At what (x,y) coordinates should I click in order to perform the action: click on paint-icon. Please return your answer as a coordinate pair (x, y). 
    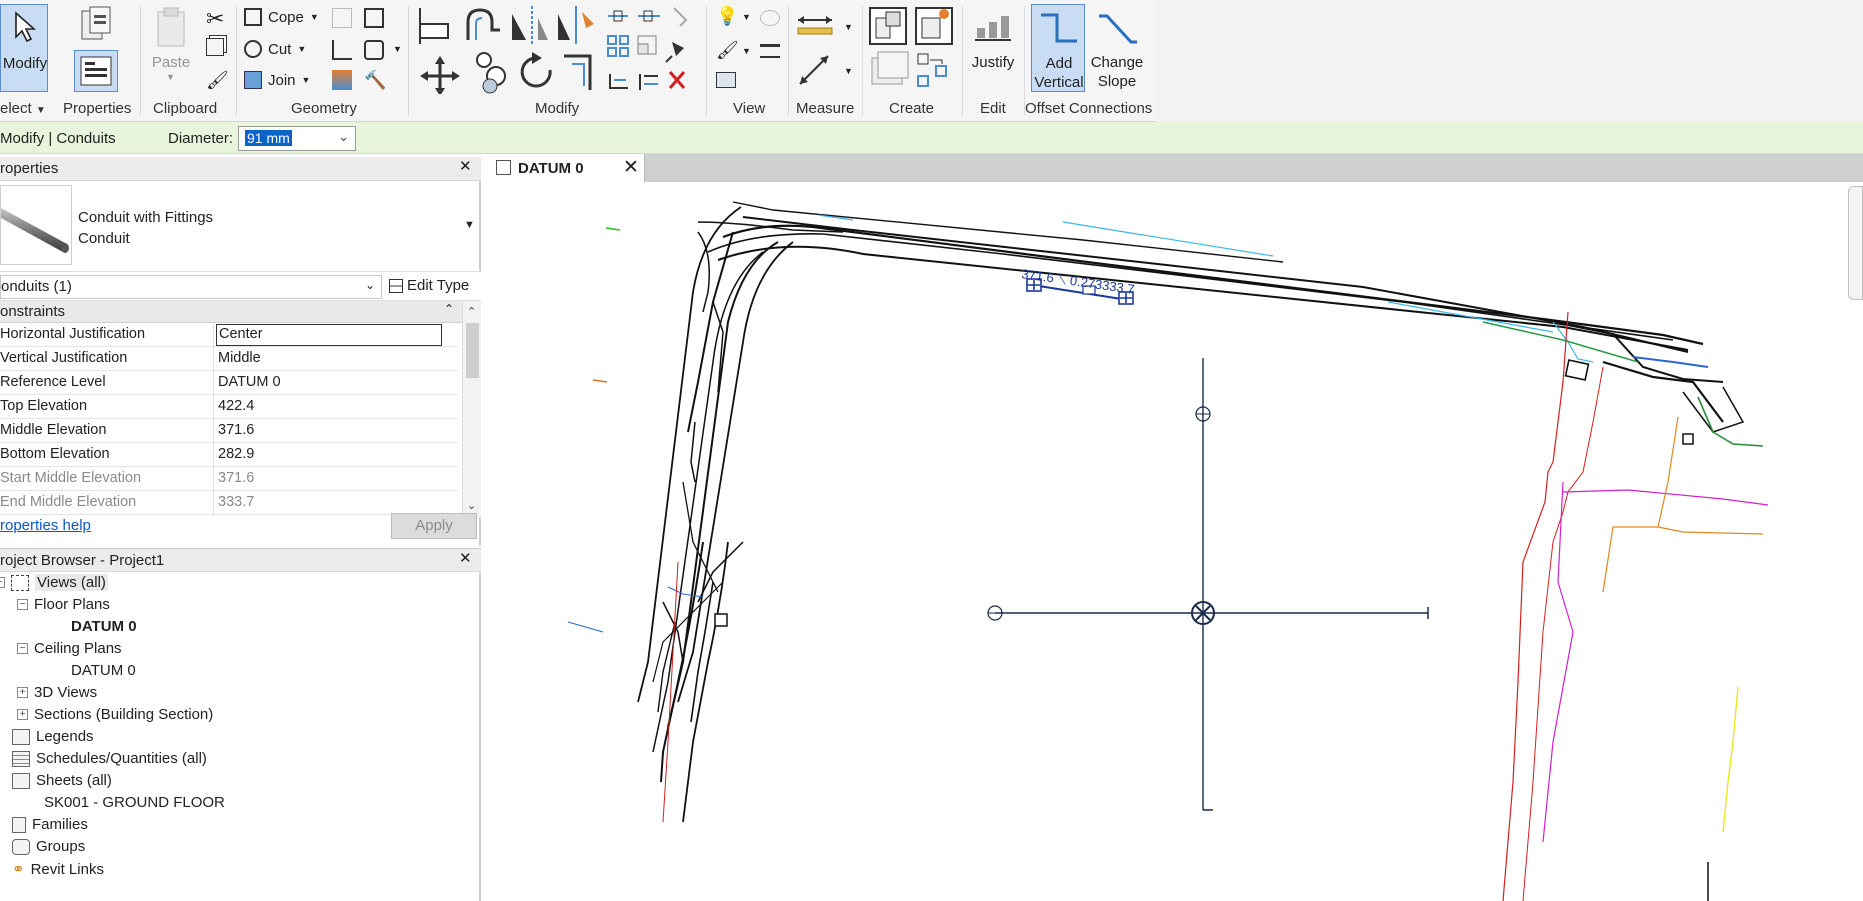
    Looking at the image, I should click on (342, 80).